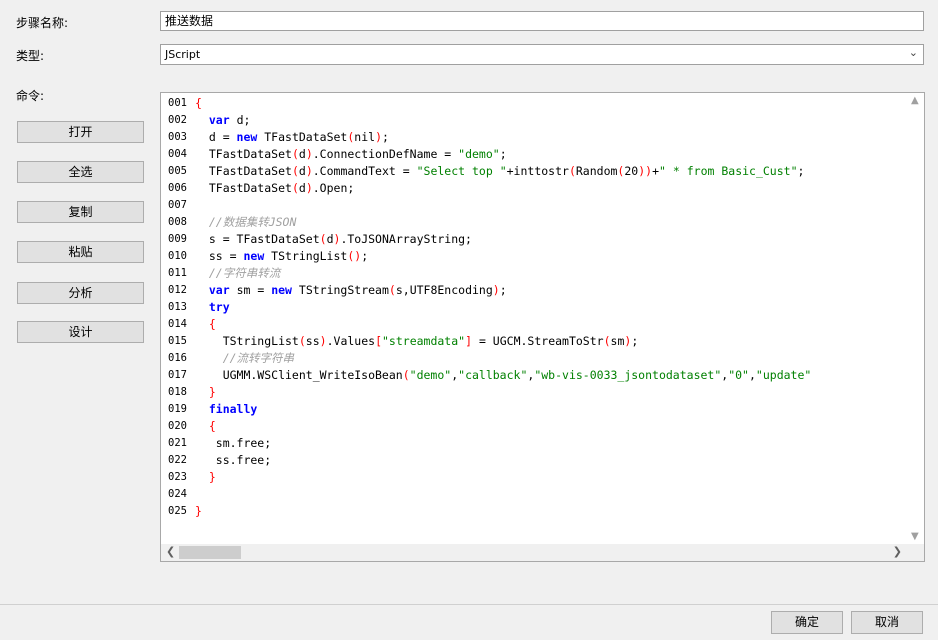 The width and height of the screenshot is (938, 640). I want to click on code-token: +inttostr, so click(537, 171).